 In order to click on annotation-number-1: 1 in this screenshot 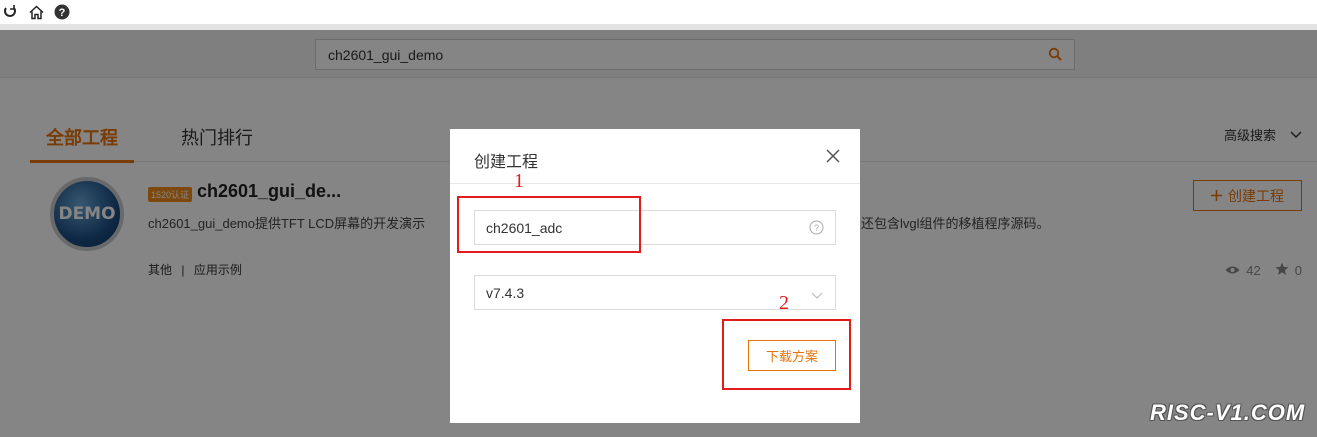, I will do `click(519, 181)`.